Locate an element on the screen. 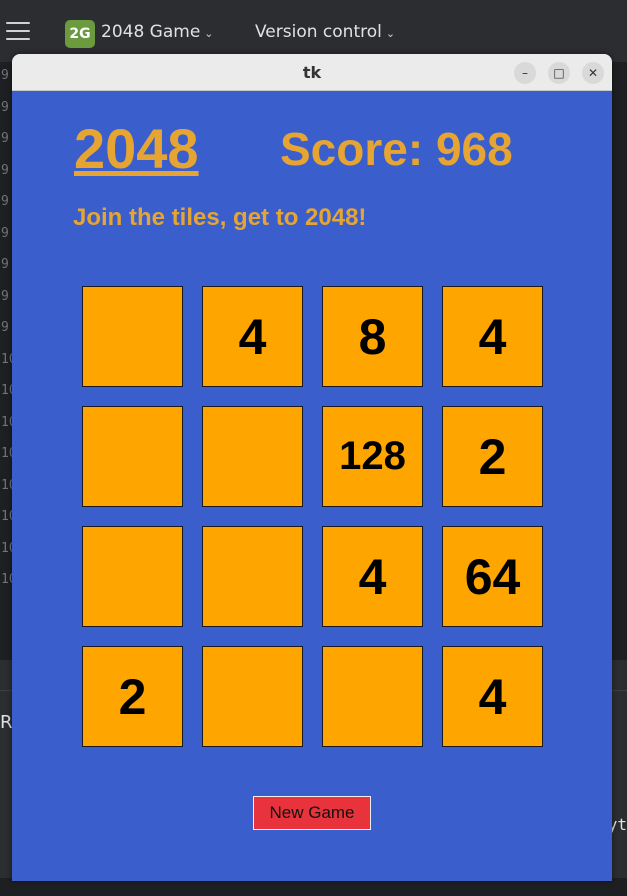 The image size is (627, 896). project-badge: 2G is located at coordinates (80, 34).